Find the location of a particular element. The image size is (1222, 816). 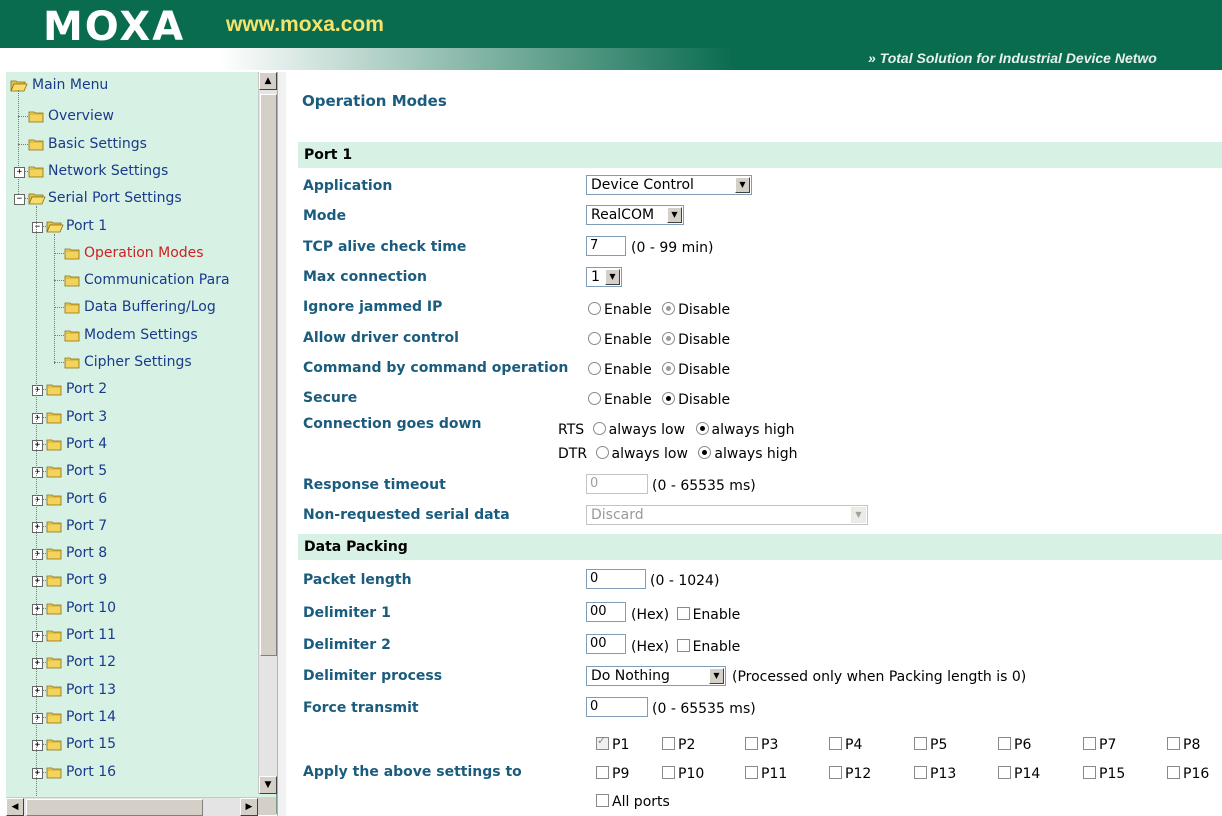

delimiter-process-select: Do Nothing ▼ is located at coordinates (656, 676).